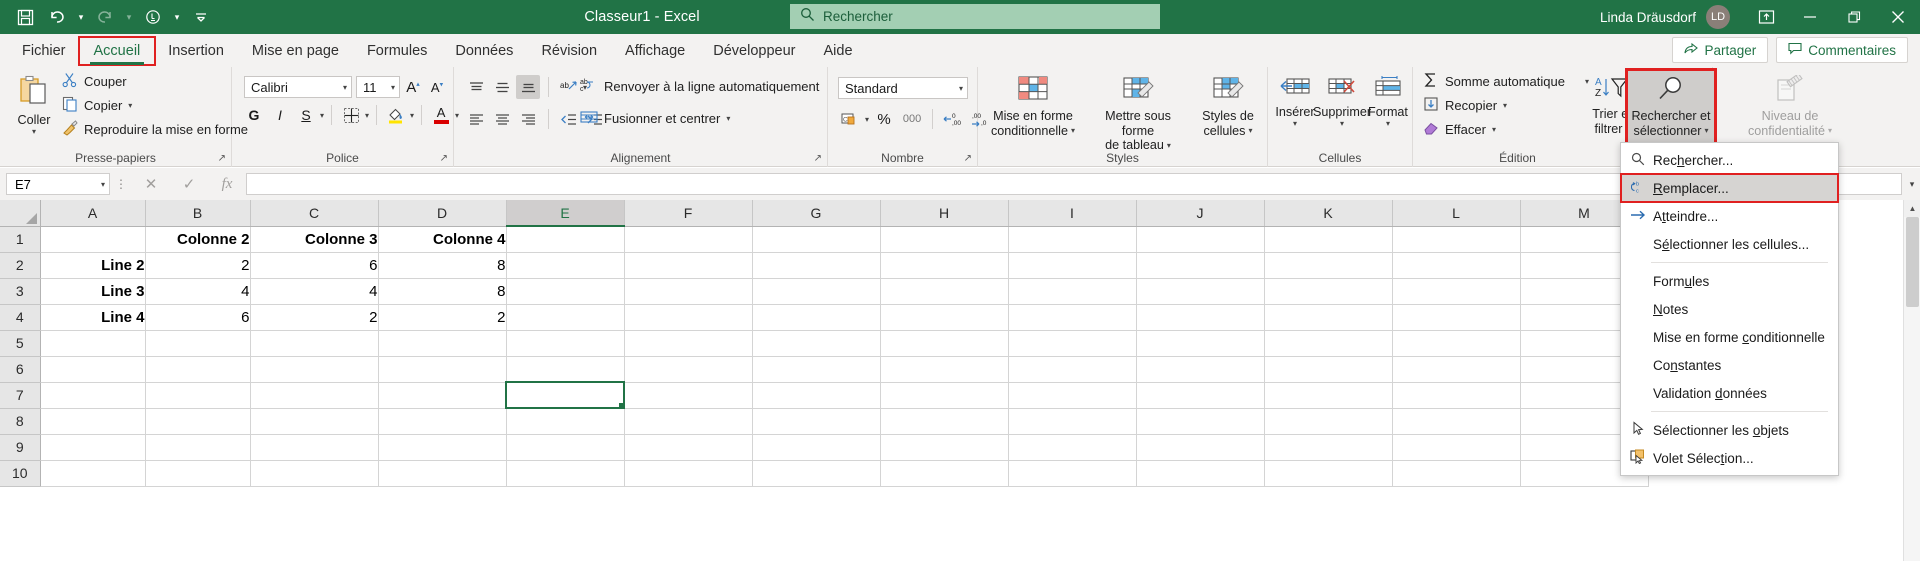 The width and height of the screenshot is (1920, 561). I want to click on confirm-entry-icon: ✓, so click(189, 184).